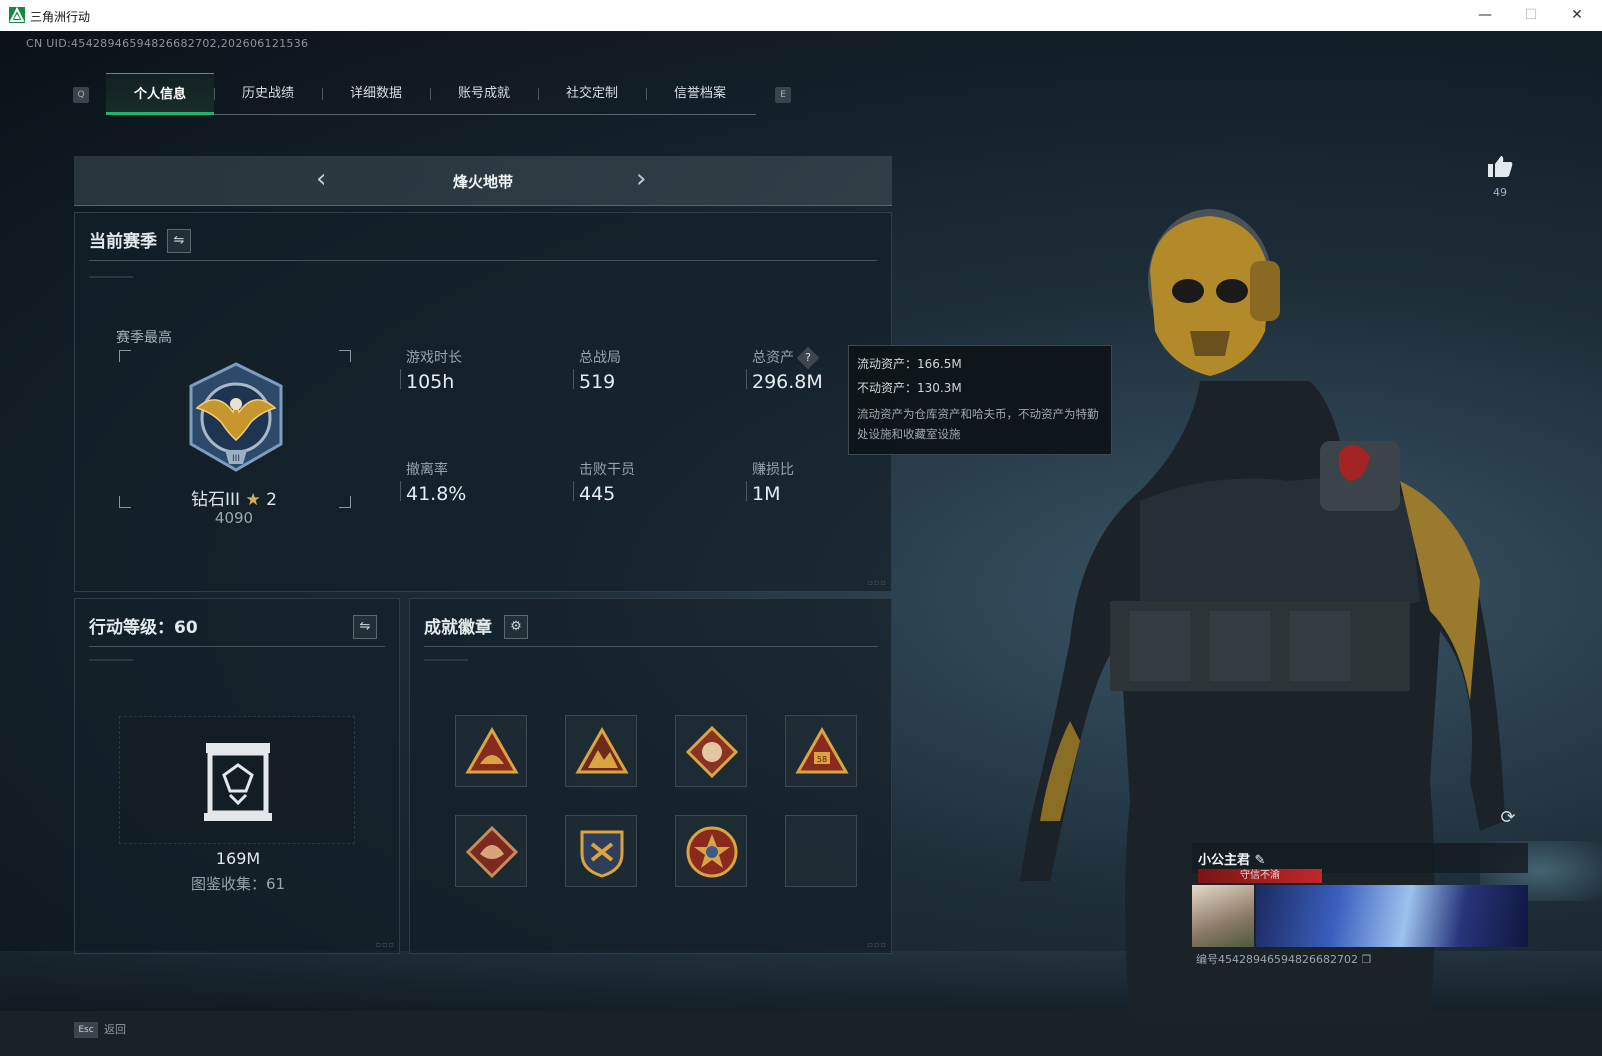 This screenshot has width=1602, height=1056. Describe the element at coordinates (484, 94) in the screenshot. I see `tab-account-achievements: 账号成就` at that location.